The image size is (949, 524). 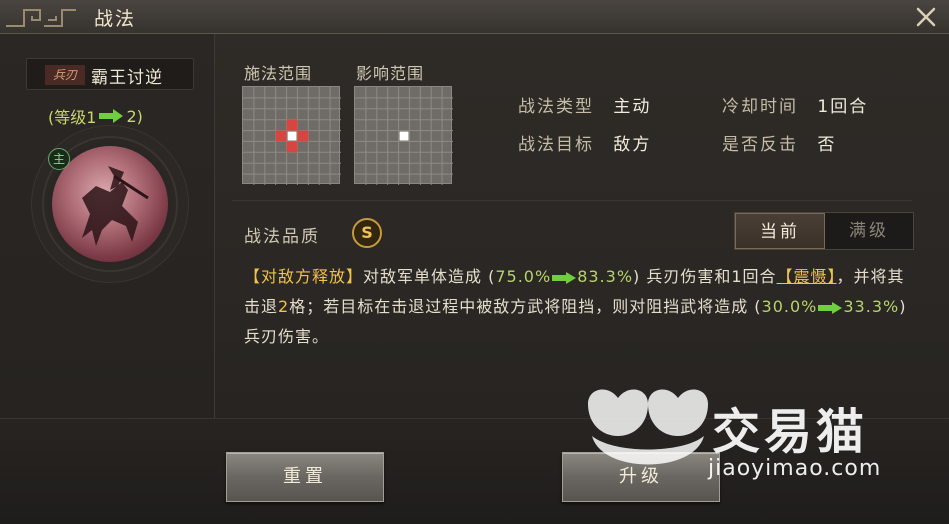 What do you see at coordinates (523, 276) in the screenshot?
I see `desc-value-1-current: 75.0%` at bounding box center [523, 276].